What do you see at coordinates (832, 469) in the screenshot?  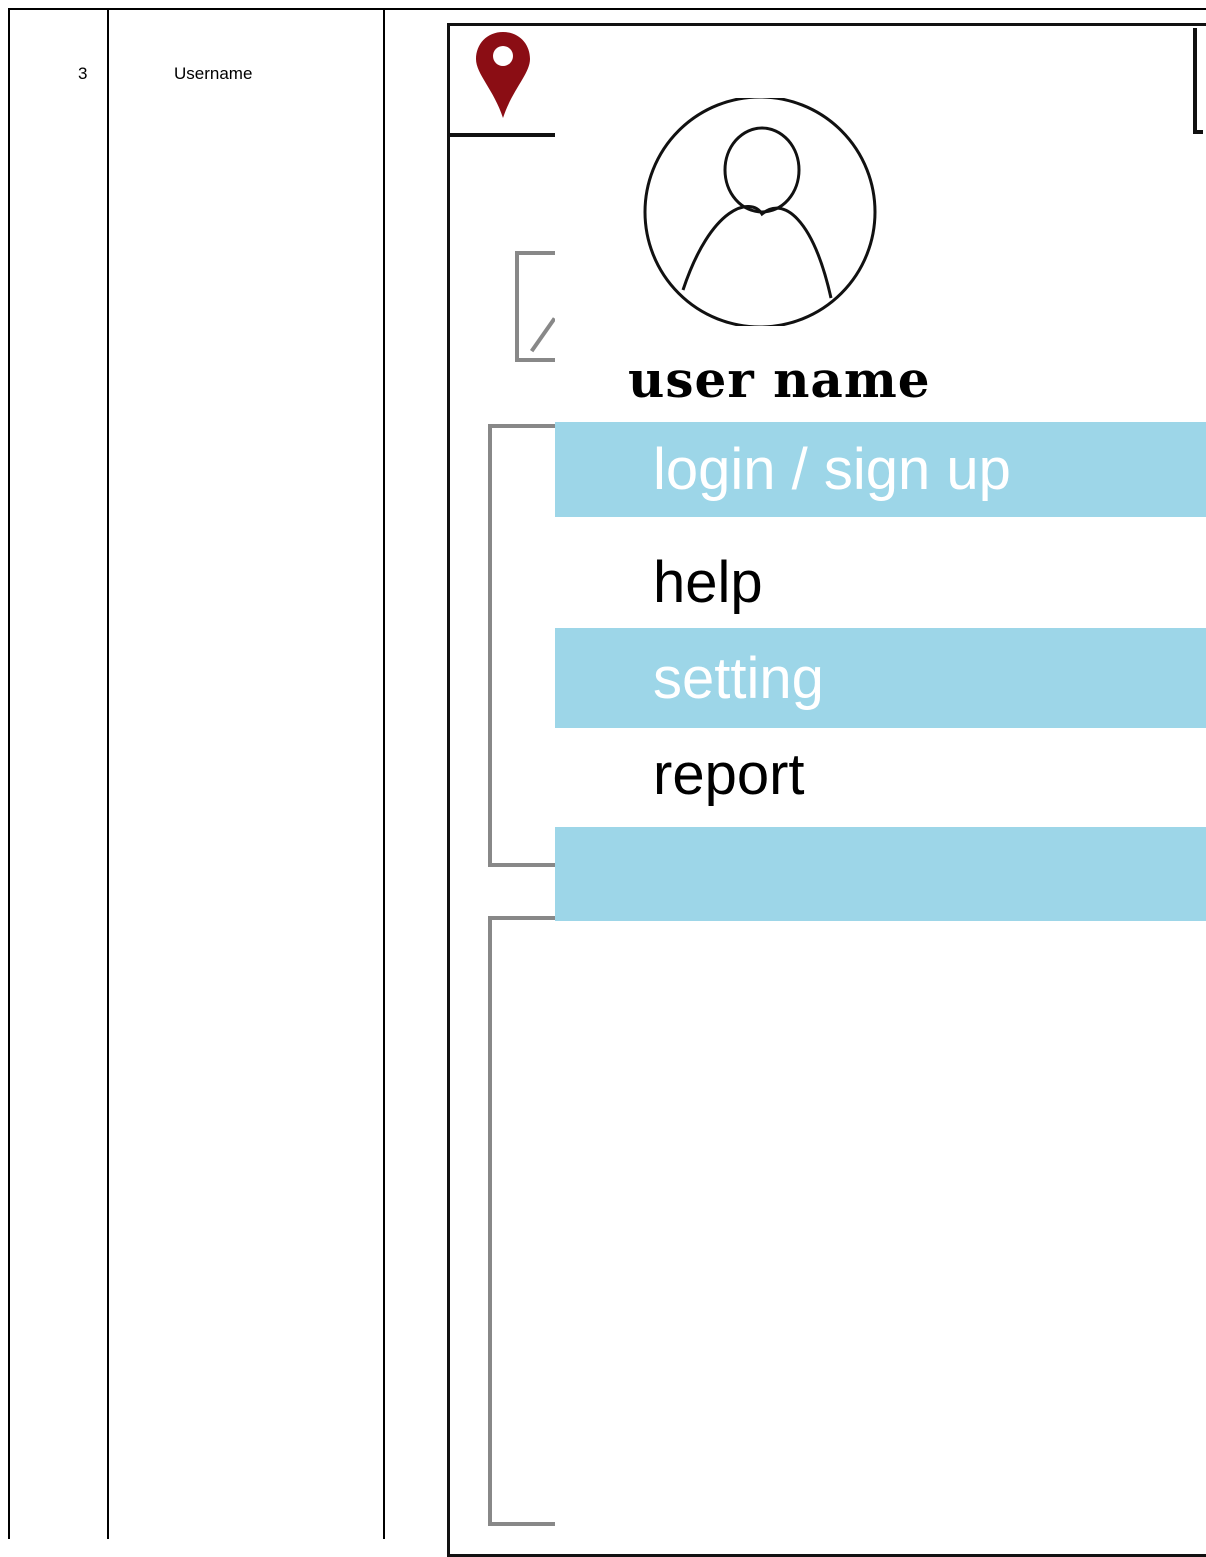 I see `menu-item-label: login / sign up` at bounding box center [832, 469].